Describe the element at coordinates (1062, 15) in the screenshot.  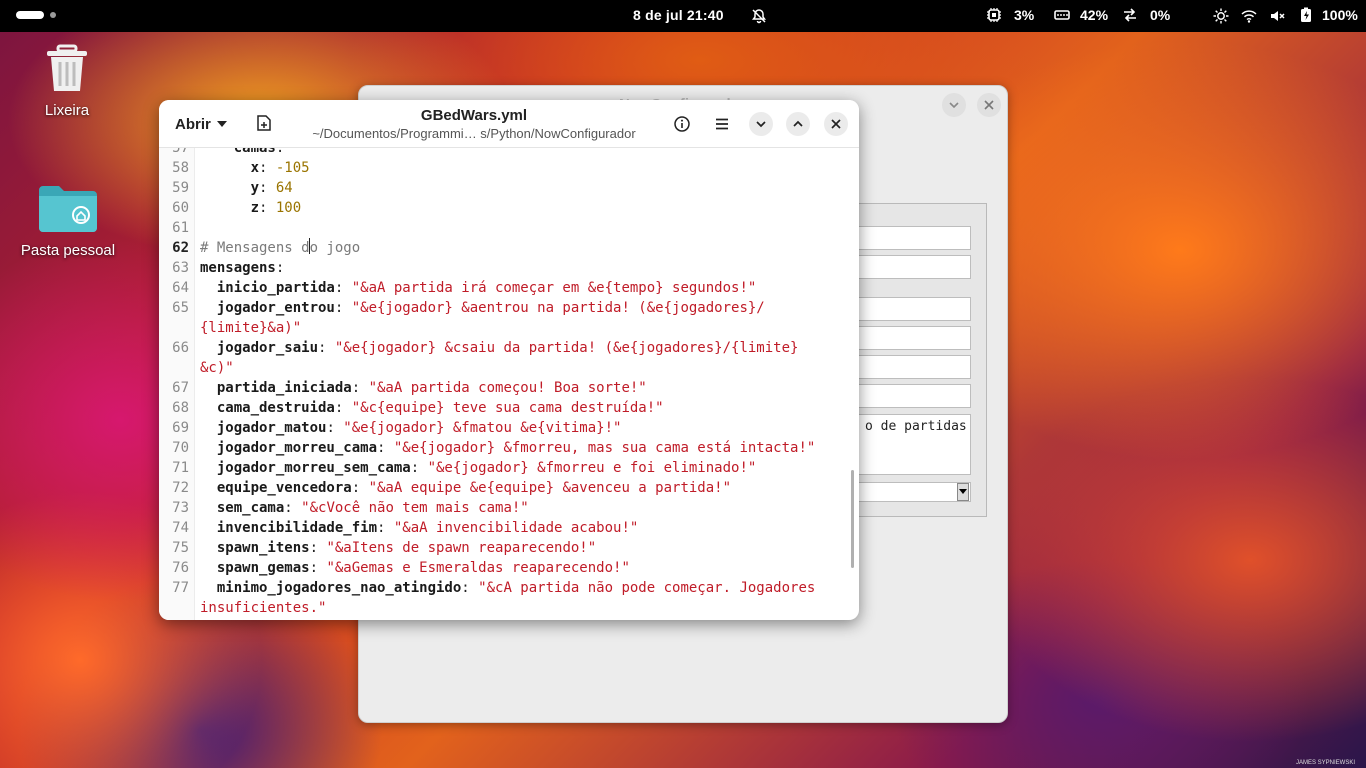
I see `memory-icon` at that location.